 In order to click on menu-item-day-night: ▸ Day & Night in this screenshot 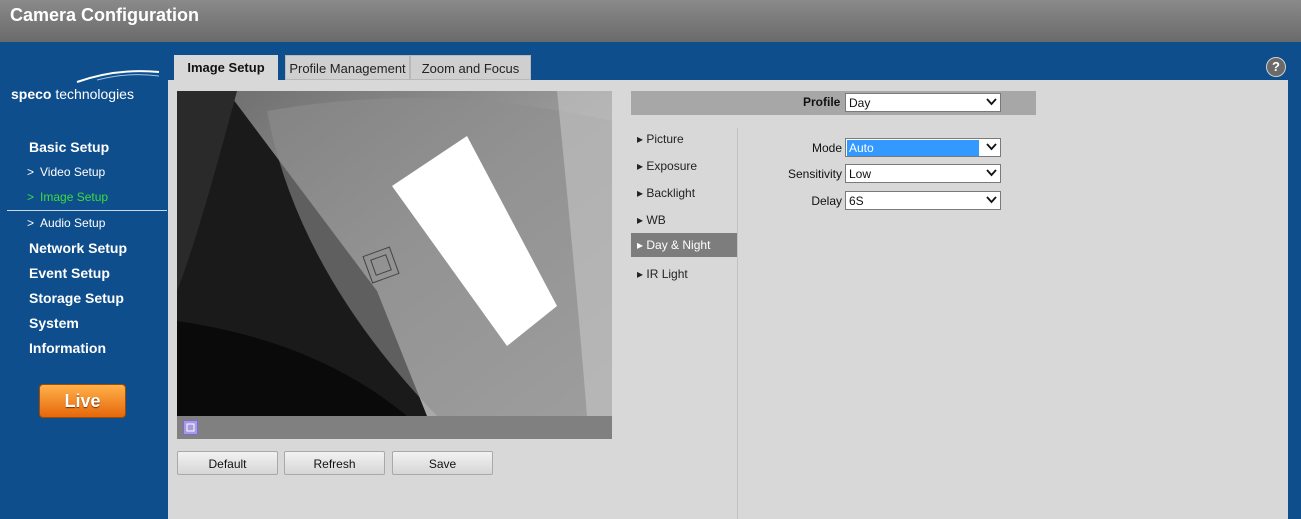, I will do `click(684, 245)`.